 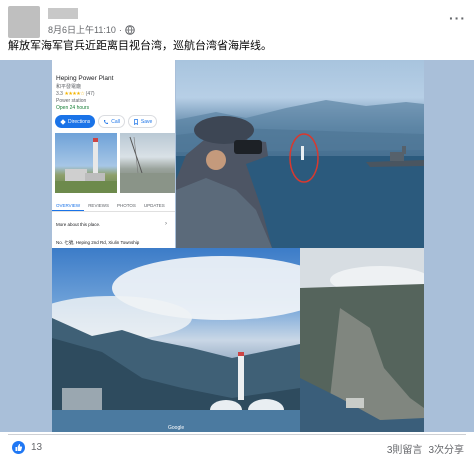 What do you see at coordinates (85, 78) in the screenshot?
I see `place-name: Heping Power Plant` at bounding box center [85, 78].